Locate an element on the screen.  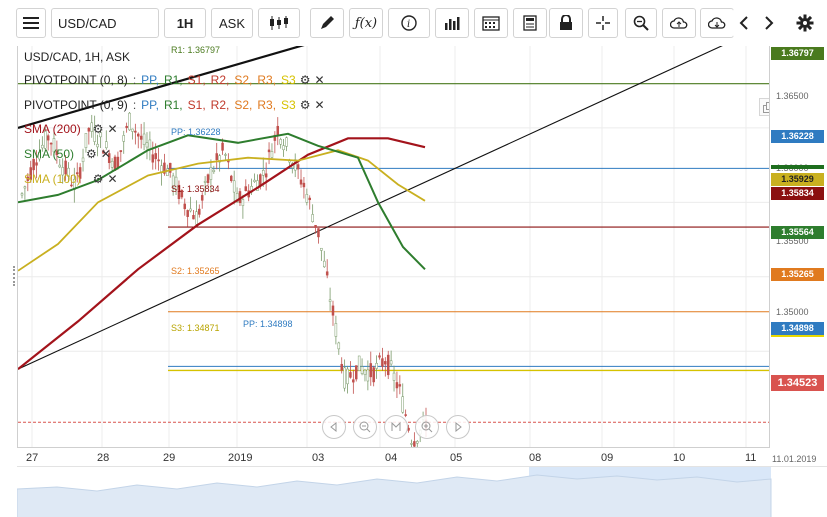
chart-title: USD/CAD, 1H, ASK is located at coordinates (77, 57).